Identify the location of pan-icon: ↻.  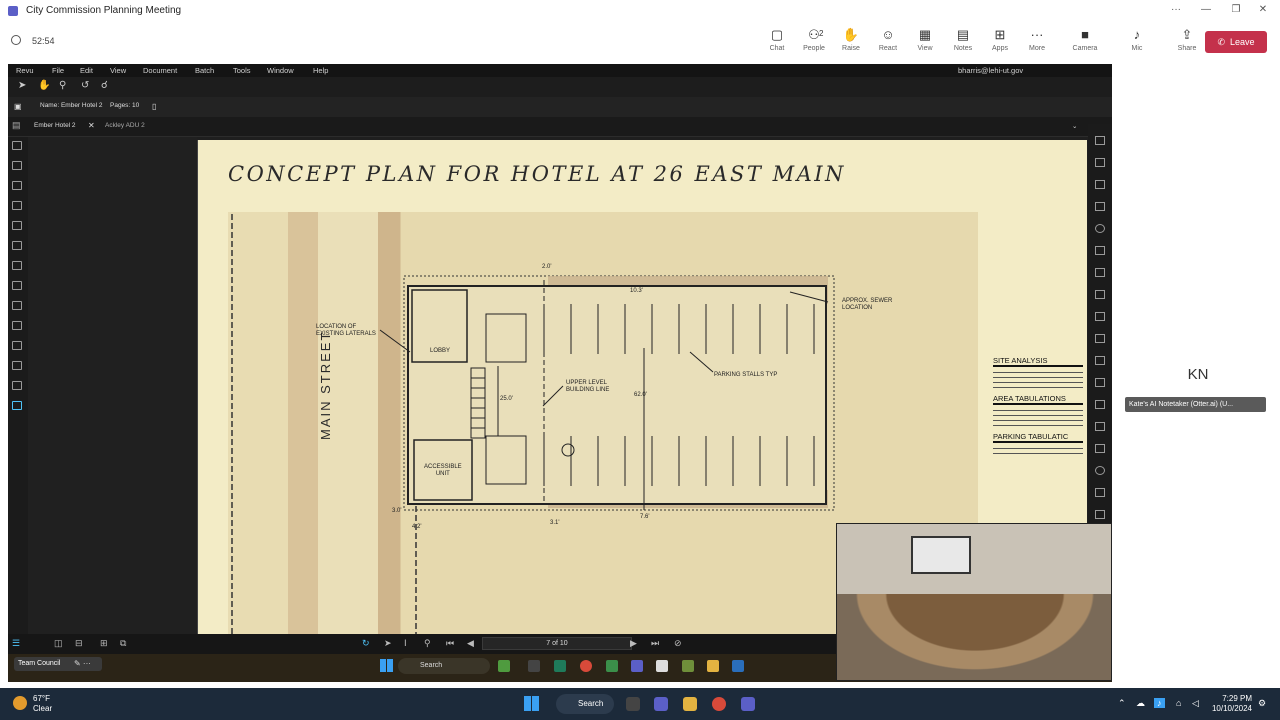
(366, 643).